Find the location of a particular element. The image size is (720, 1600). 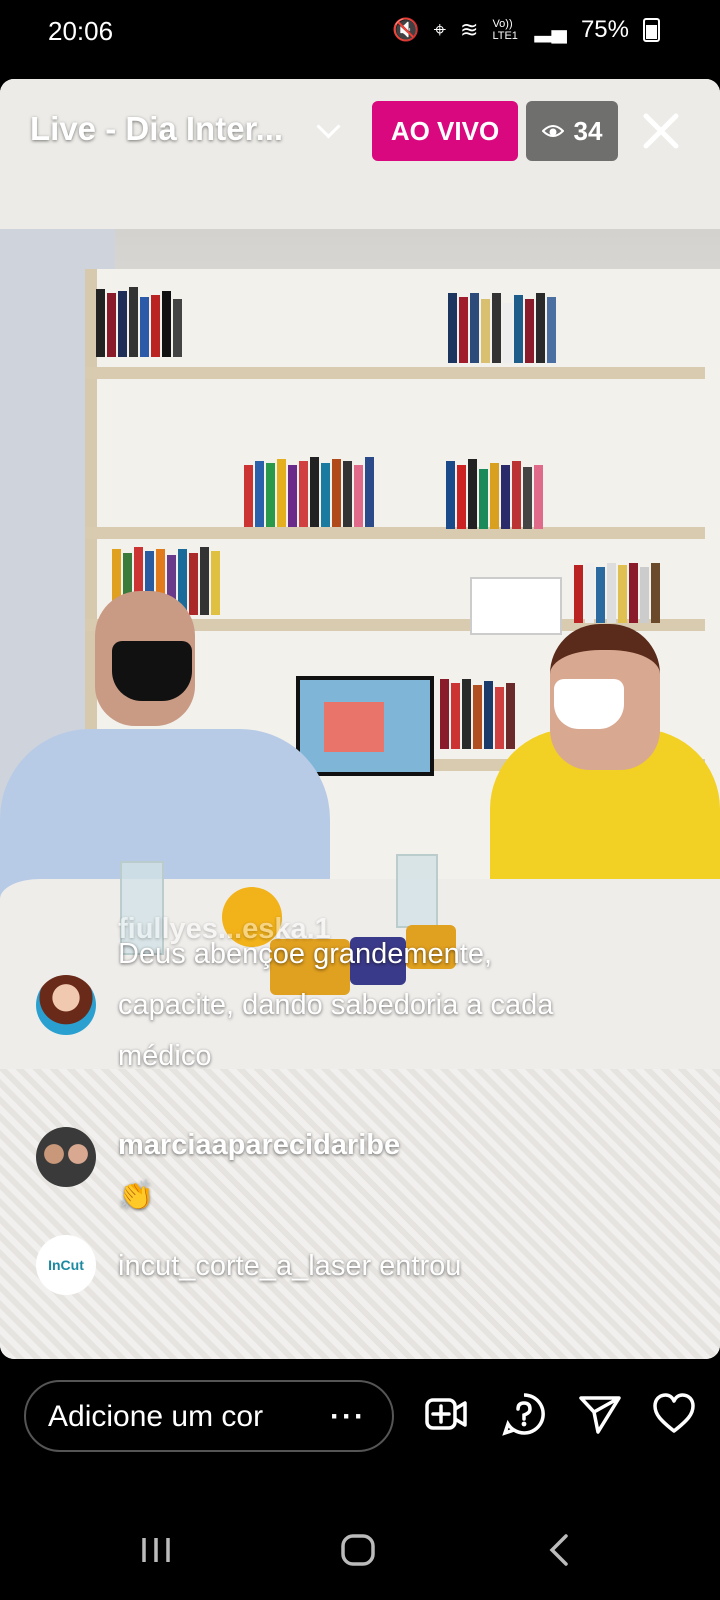

battery-percent: 75% is located at coordinates (604, 29).